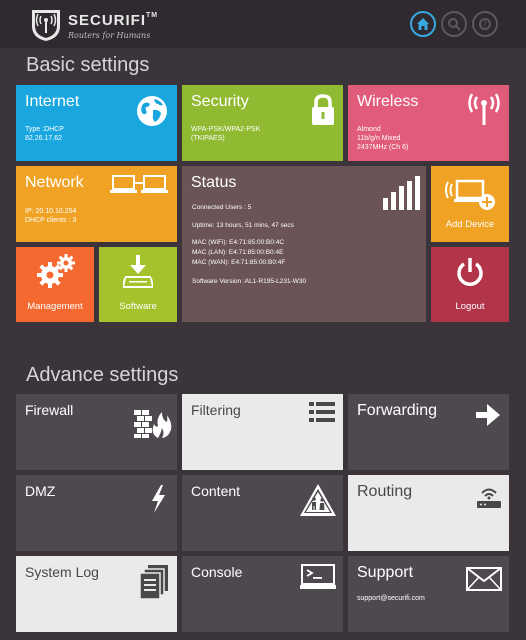 Image resolution: width=526 pixels, height=640 pixels. I want to click on firewall-title: Firewall, so click(49, 410).